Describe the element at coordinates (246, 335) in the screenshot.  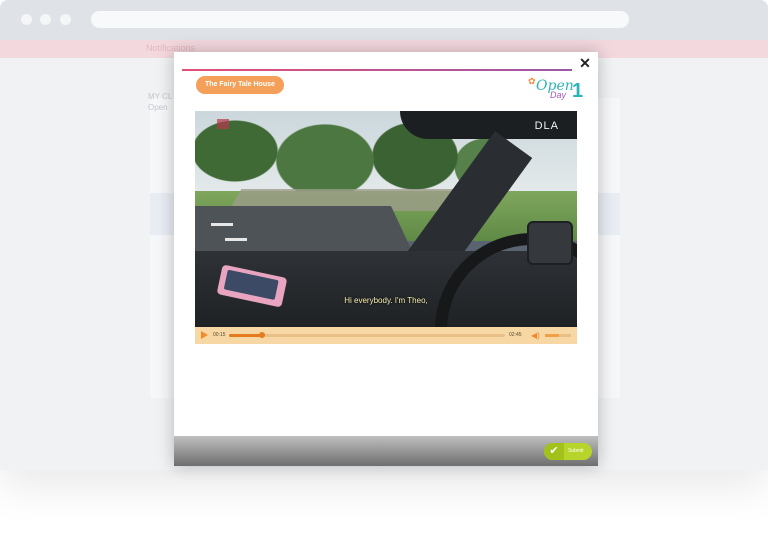
I see `seek-progress` at that location.